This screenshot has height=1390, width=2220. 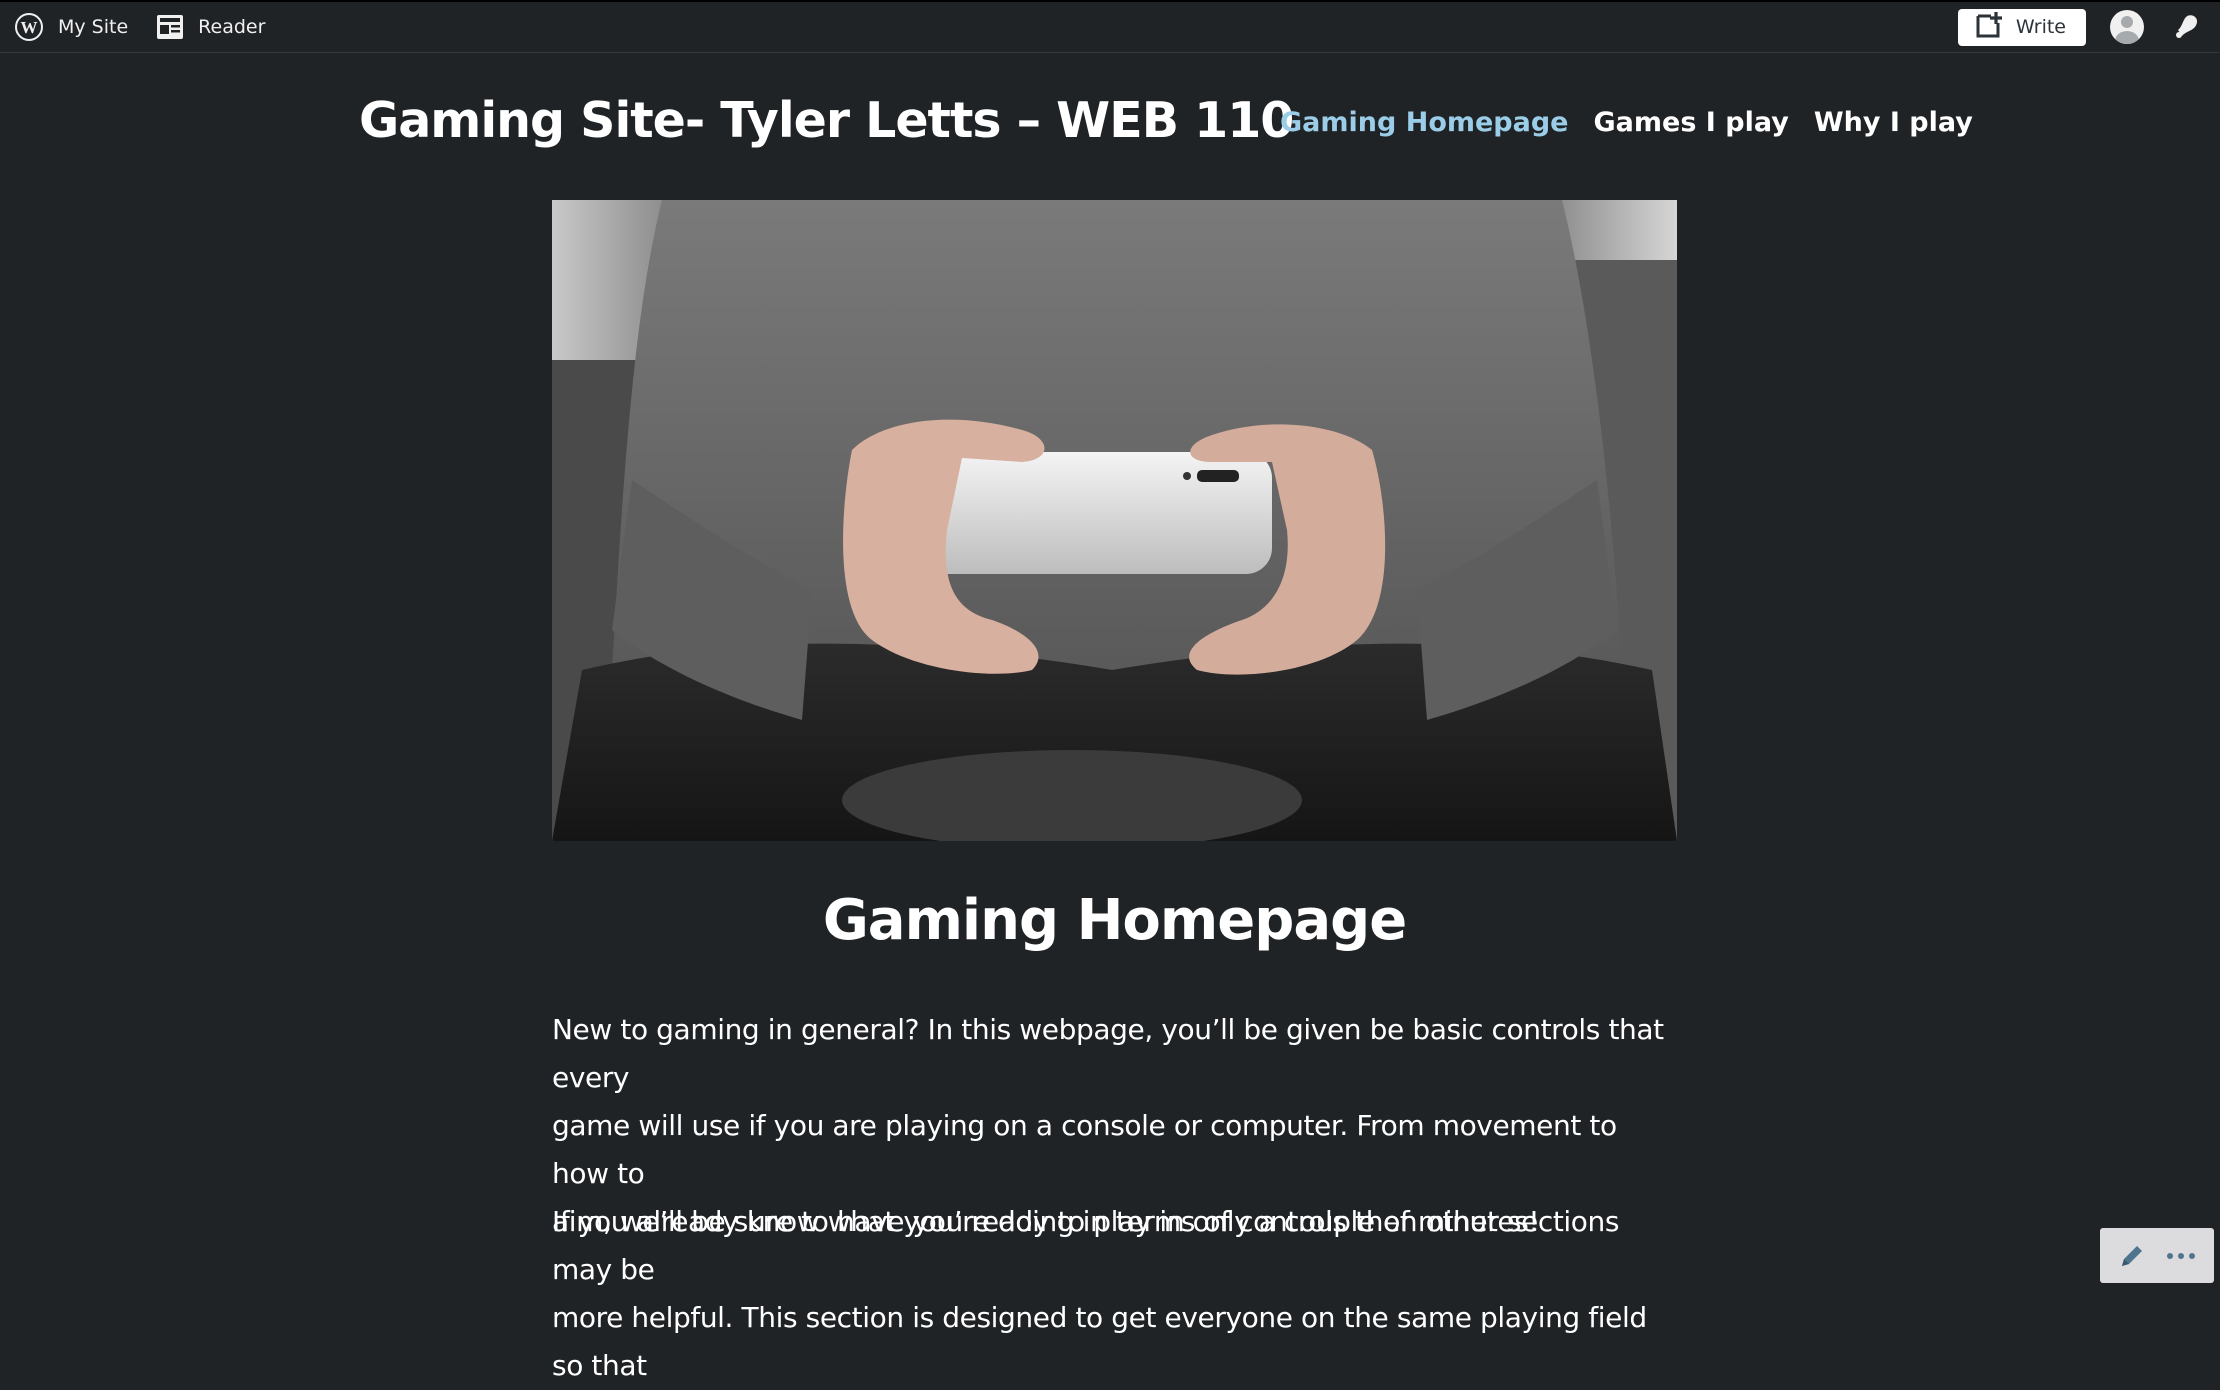 What do you see at coordinates (1424, 122) in the screenshot?
I see `nav-item-gaming-homepage: Gaming Homepage` at bounding box center [1424, 122].